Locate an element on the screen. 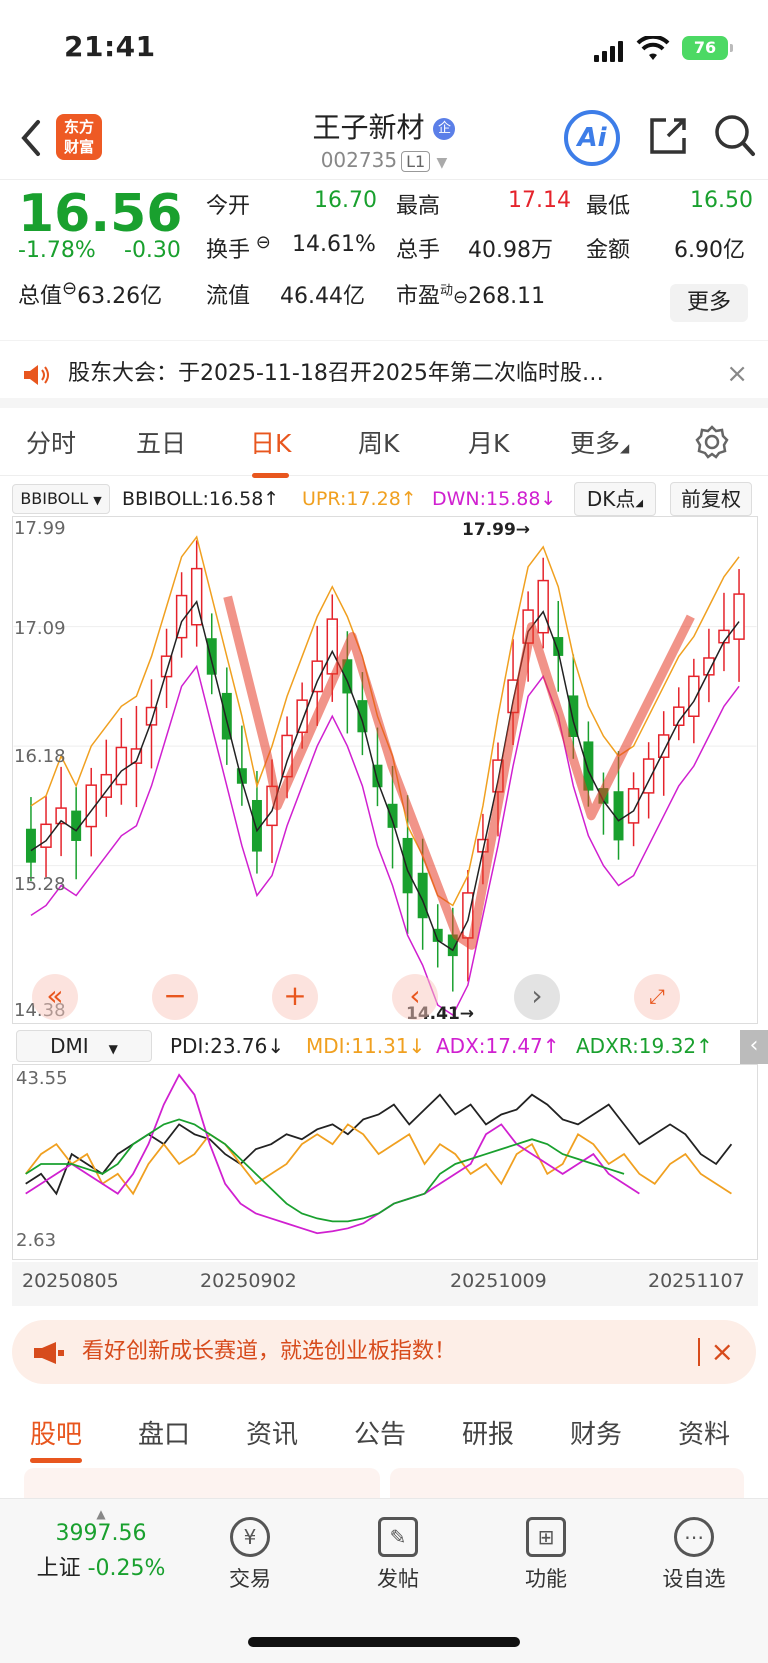 The image size is (768, 1663). scroll-left-icon: ‹ is located at coordinates (415, 997).